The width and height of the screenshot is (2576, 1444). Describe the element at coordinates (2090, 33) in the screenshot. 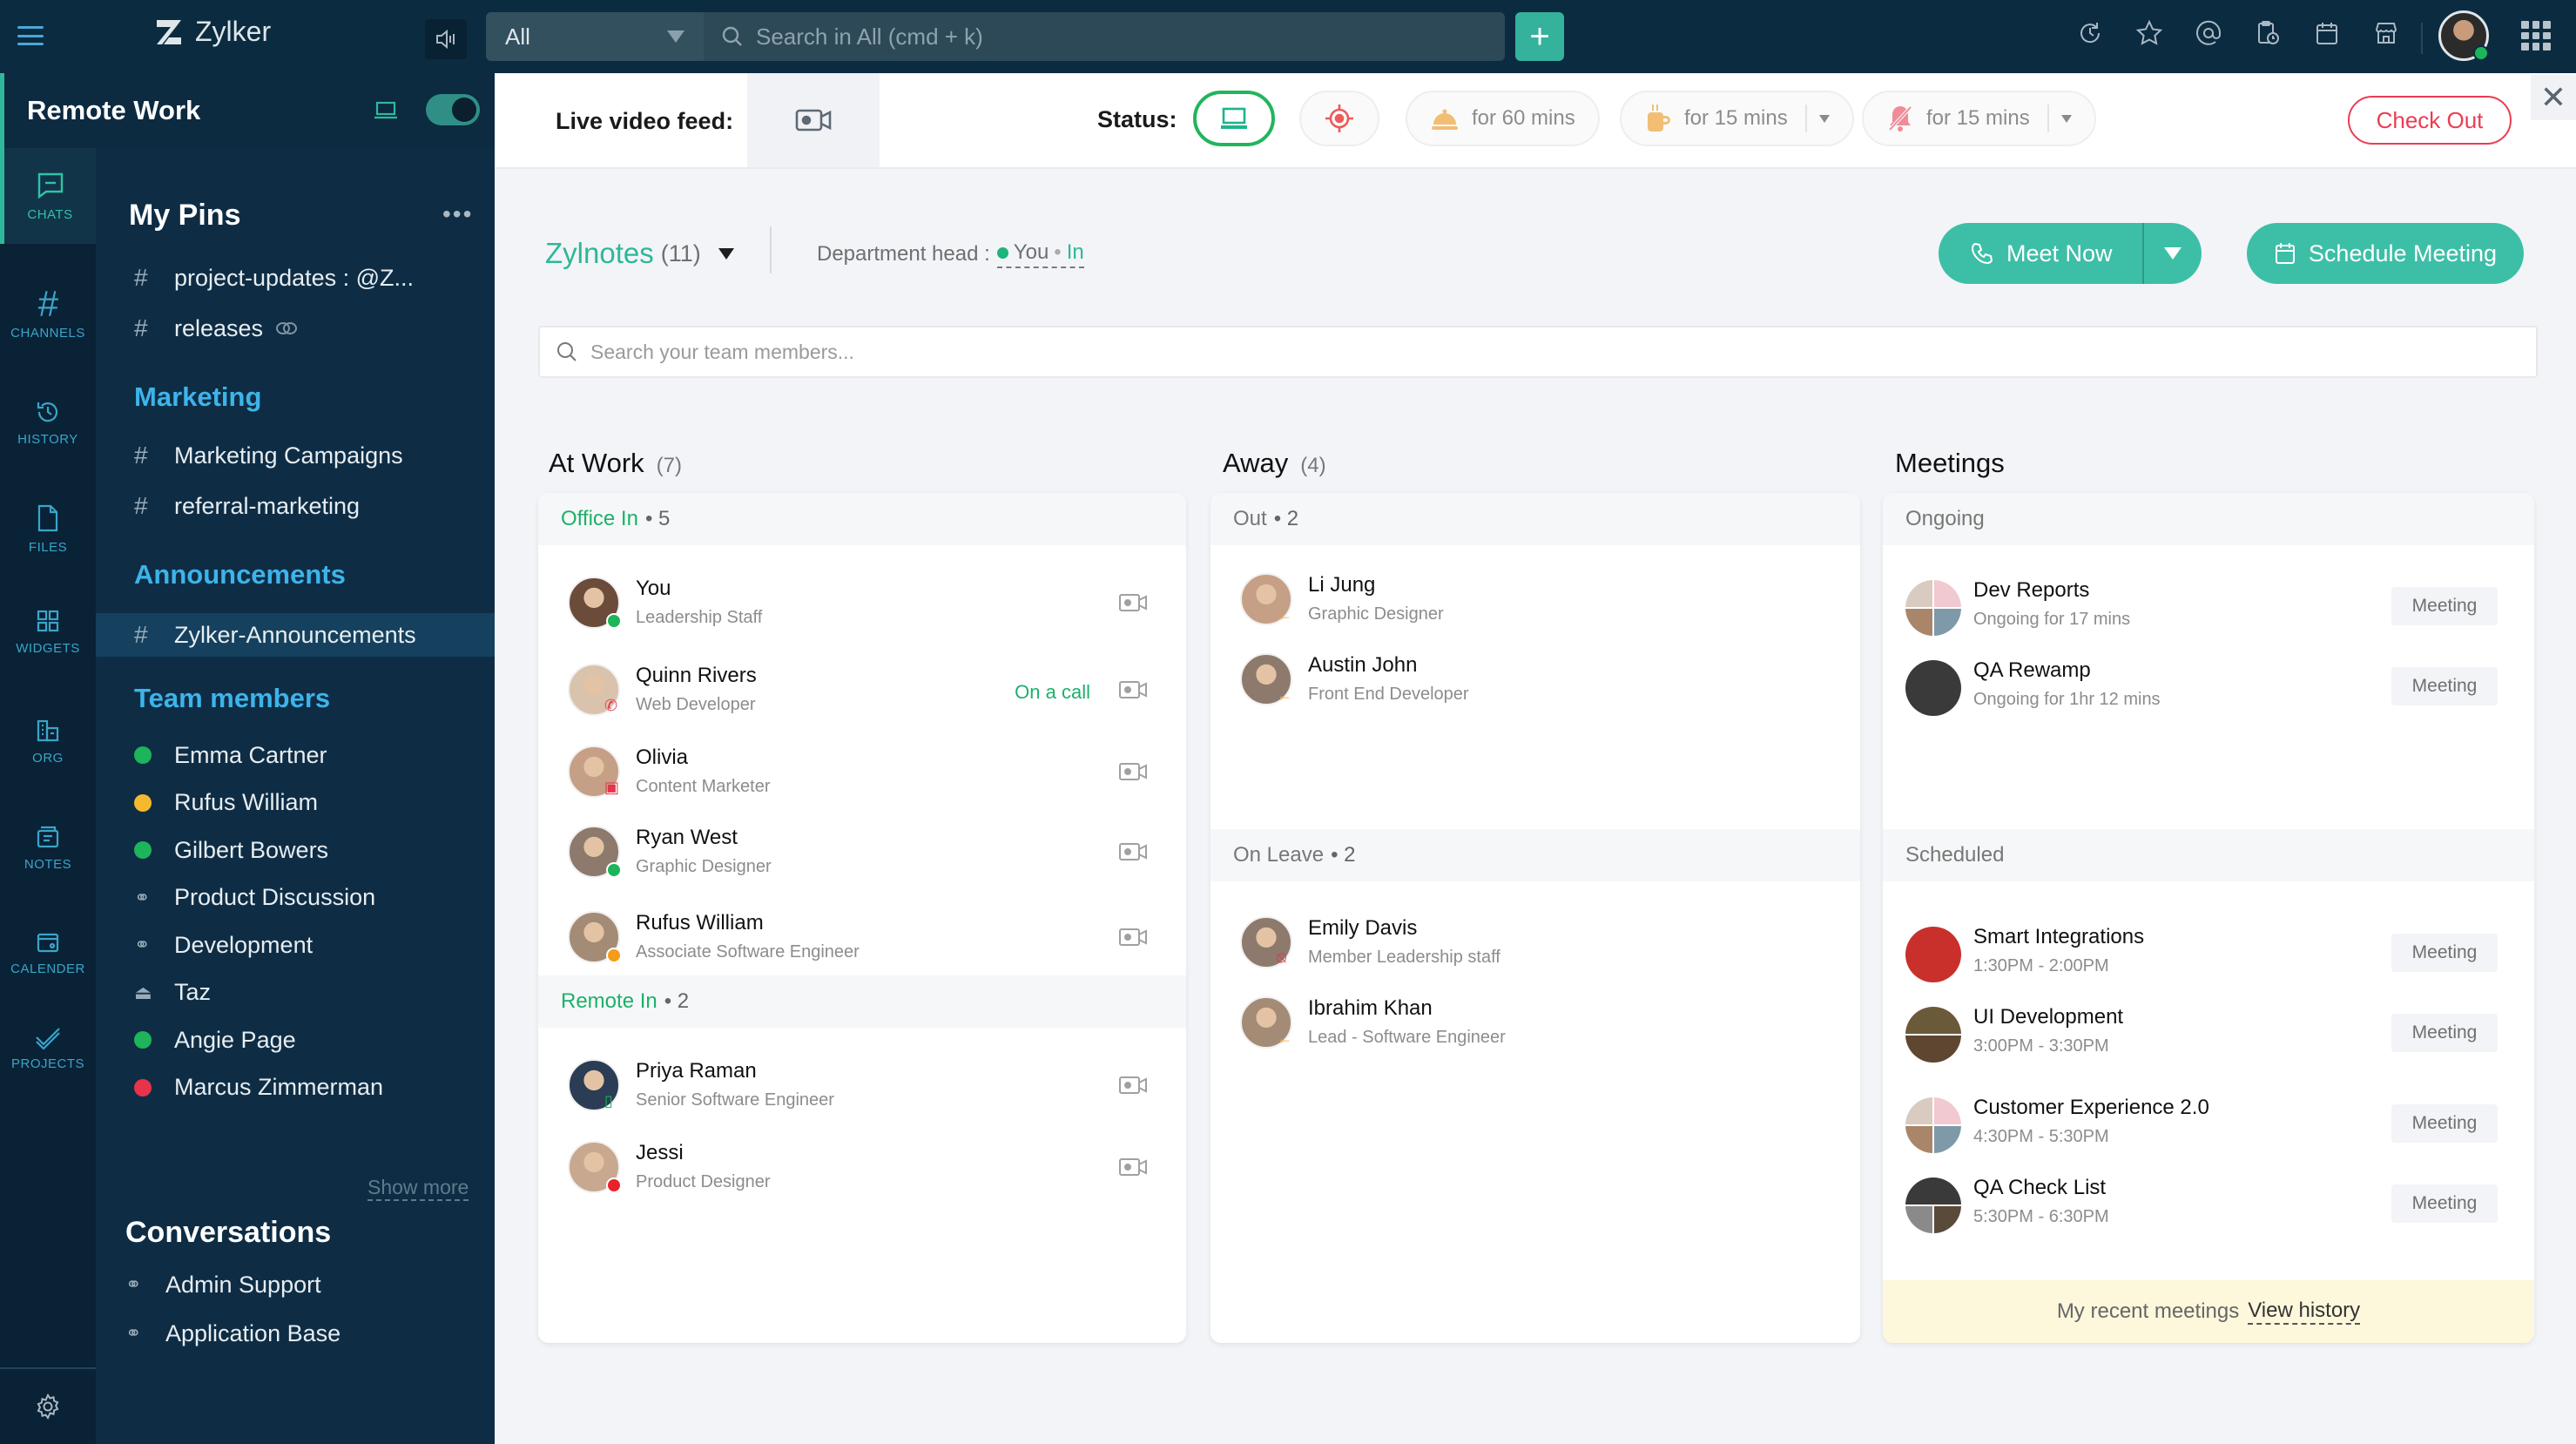

I see `history-icon` at that location.